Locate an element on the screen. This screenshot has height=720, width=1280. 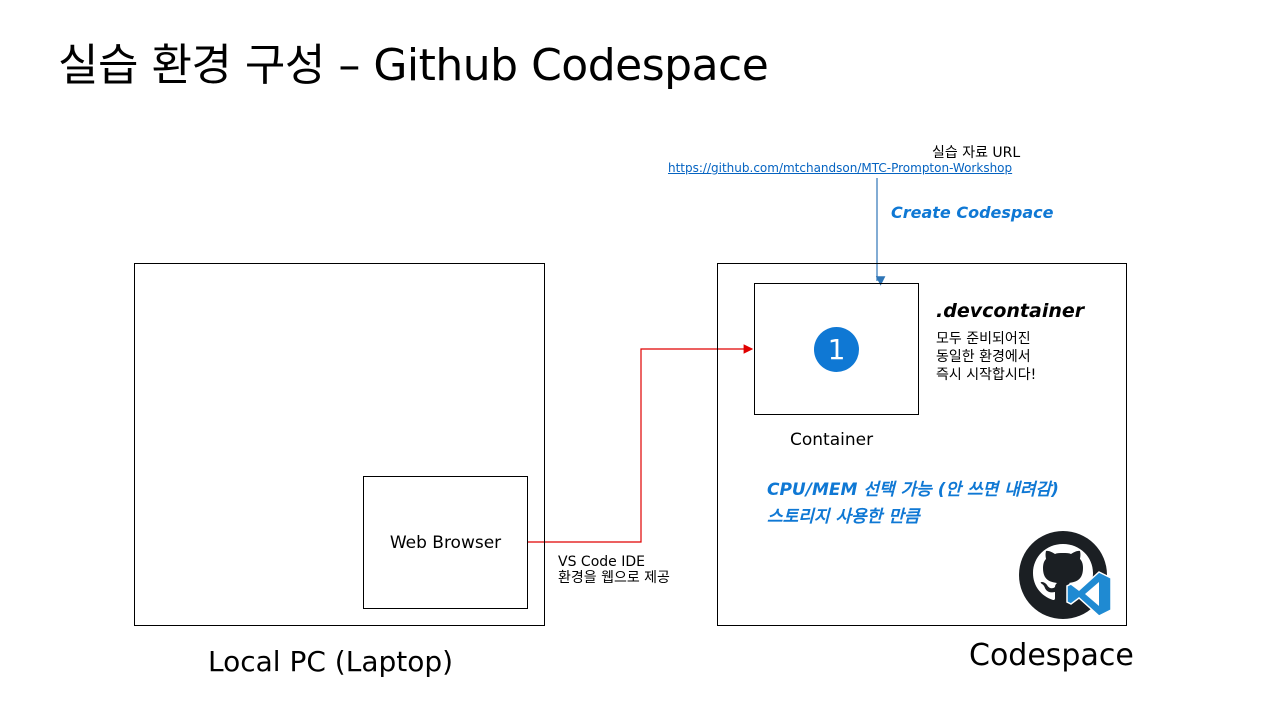
local-pc-label: Local PC (Laptop) is located at coordinates (331, 661).